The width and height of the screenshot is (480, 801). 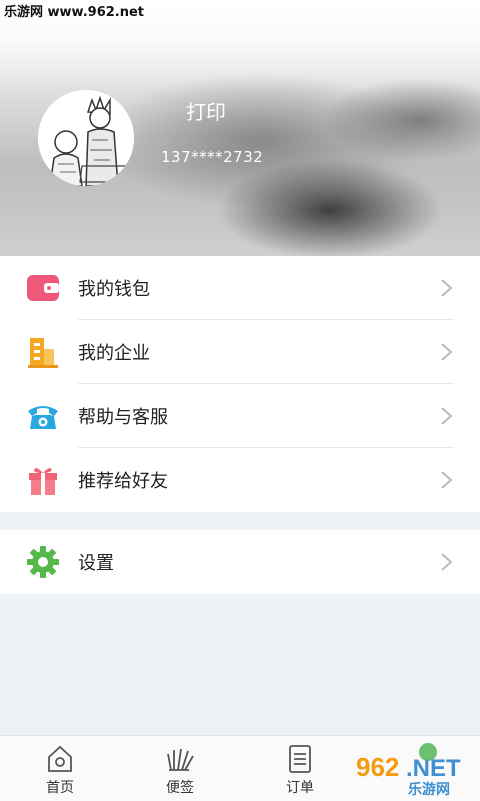 I want to click on tab-memo: 便签, so click(x=180, y=768).